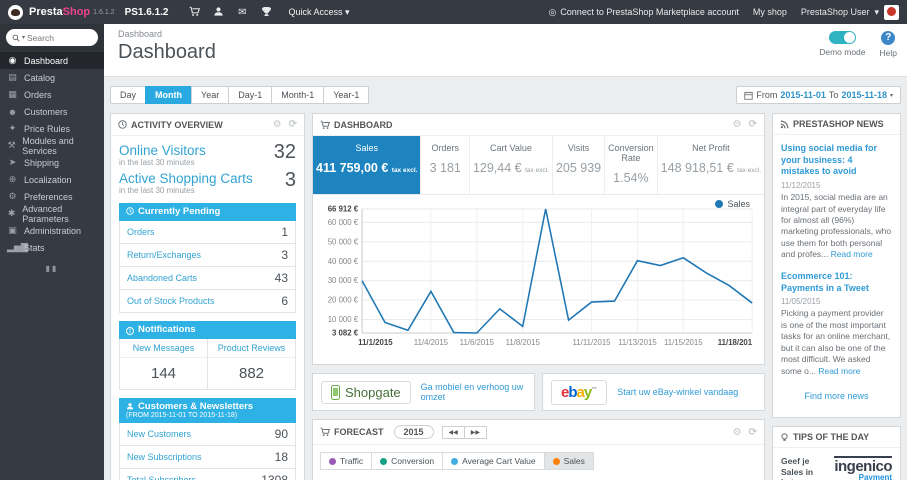  I want to click on sidebar-item-catalog: ▤ Catalog, so click(52, 77).